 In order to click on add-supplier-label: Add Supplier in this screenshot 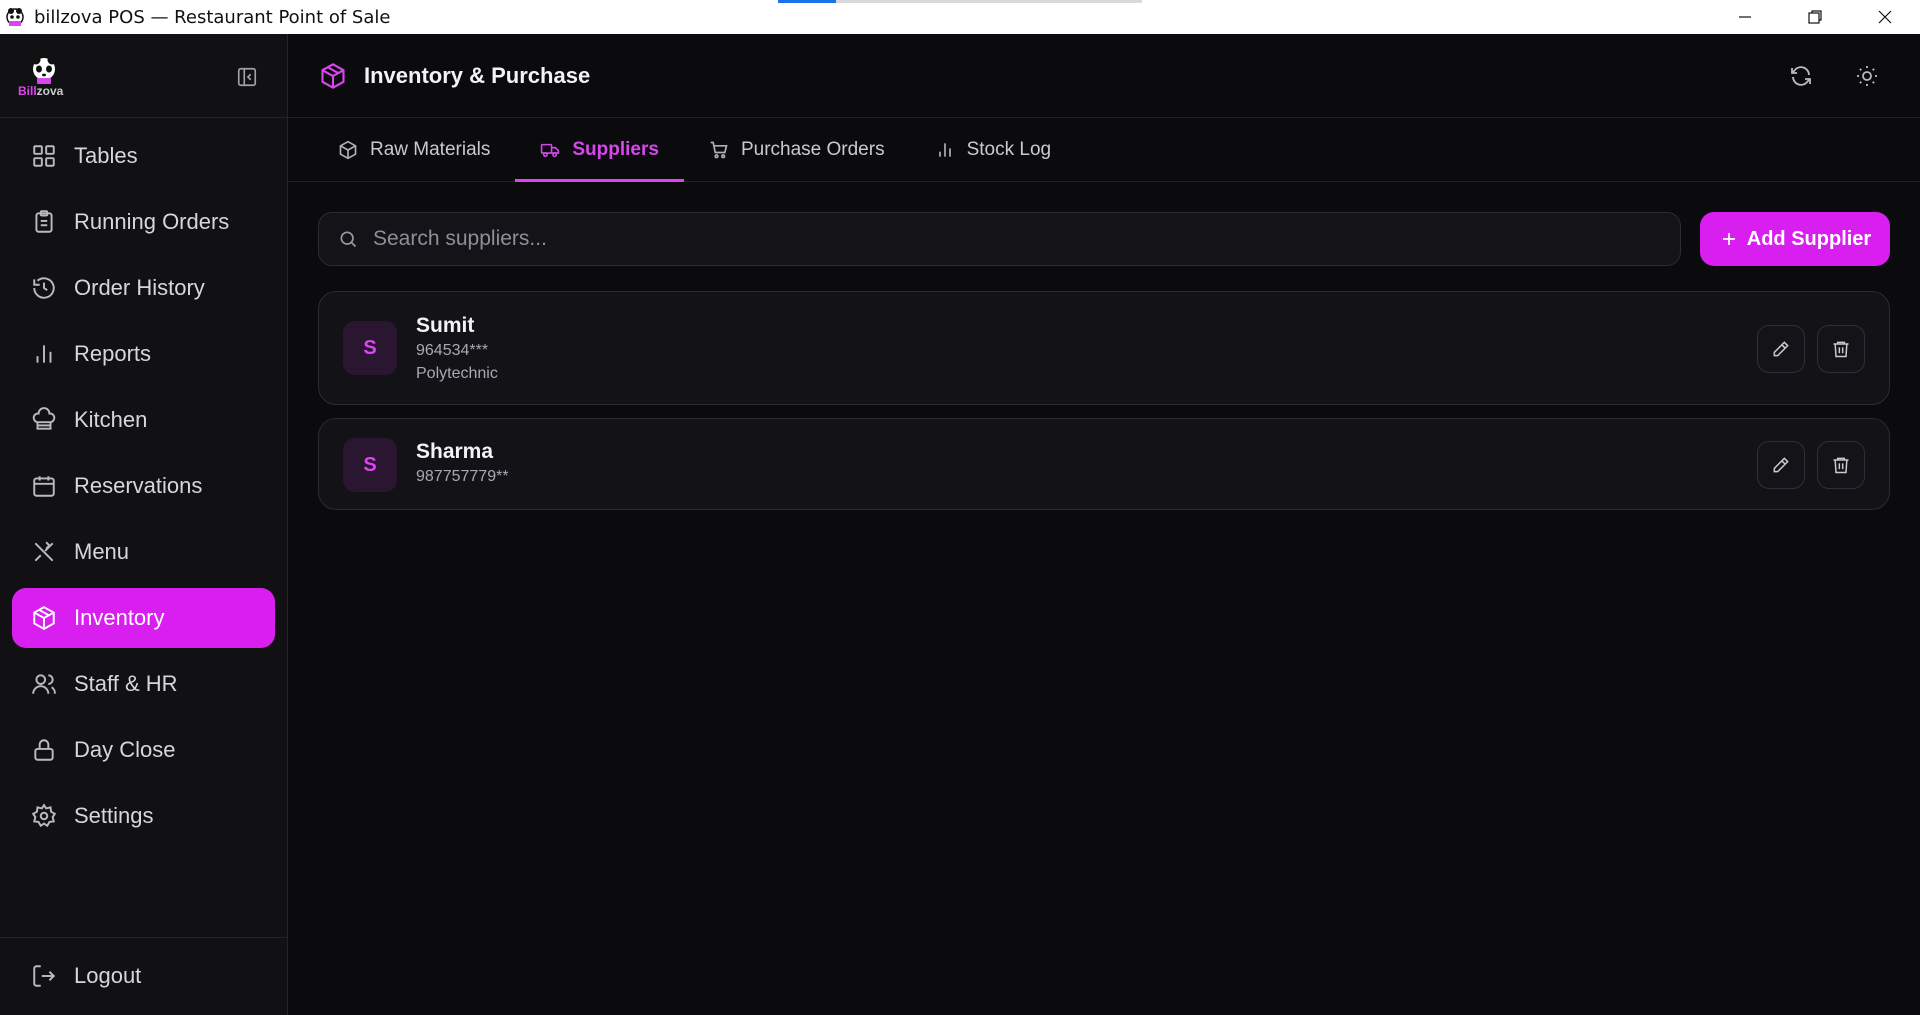, I will do `click(1809, 238)`.